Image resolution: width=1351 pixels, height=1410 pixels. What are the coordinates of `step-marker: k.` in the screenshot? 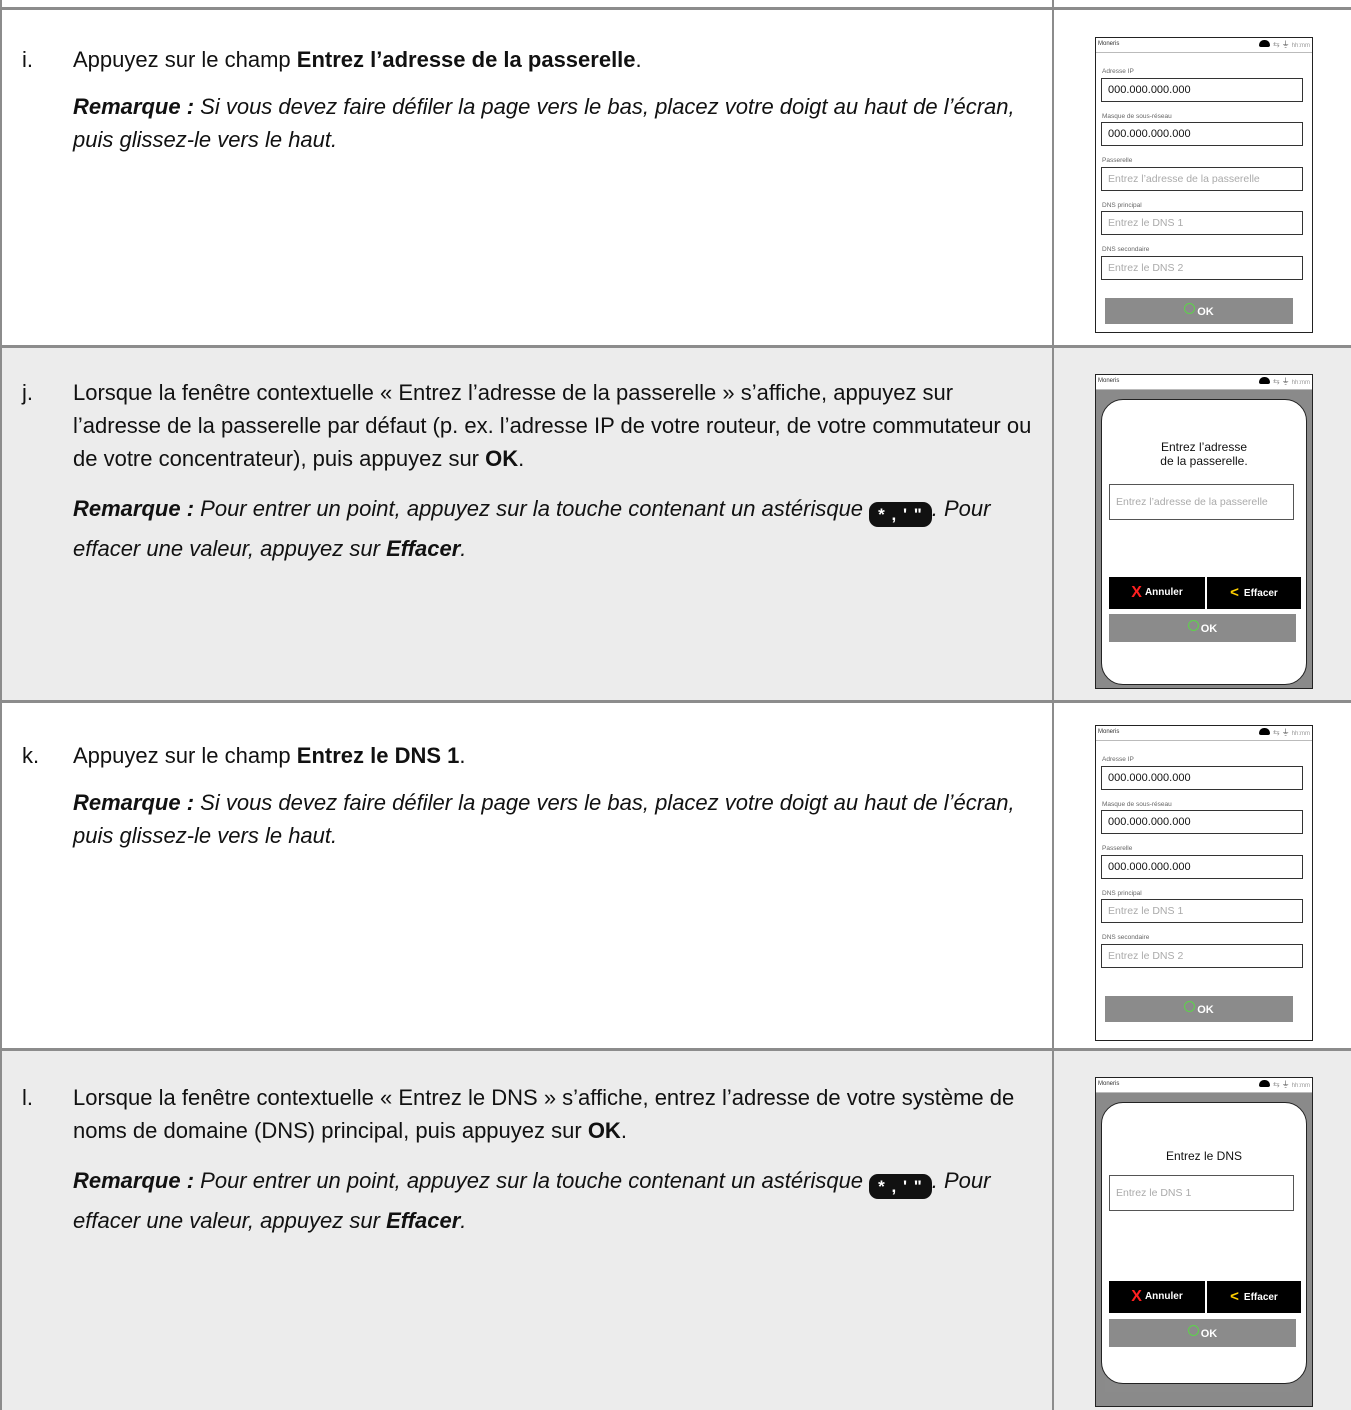 It's located at (31, 755).